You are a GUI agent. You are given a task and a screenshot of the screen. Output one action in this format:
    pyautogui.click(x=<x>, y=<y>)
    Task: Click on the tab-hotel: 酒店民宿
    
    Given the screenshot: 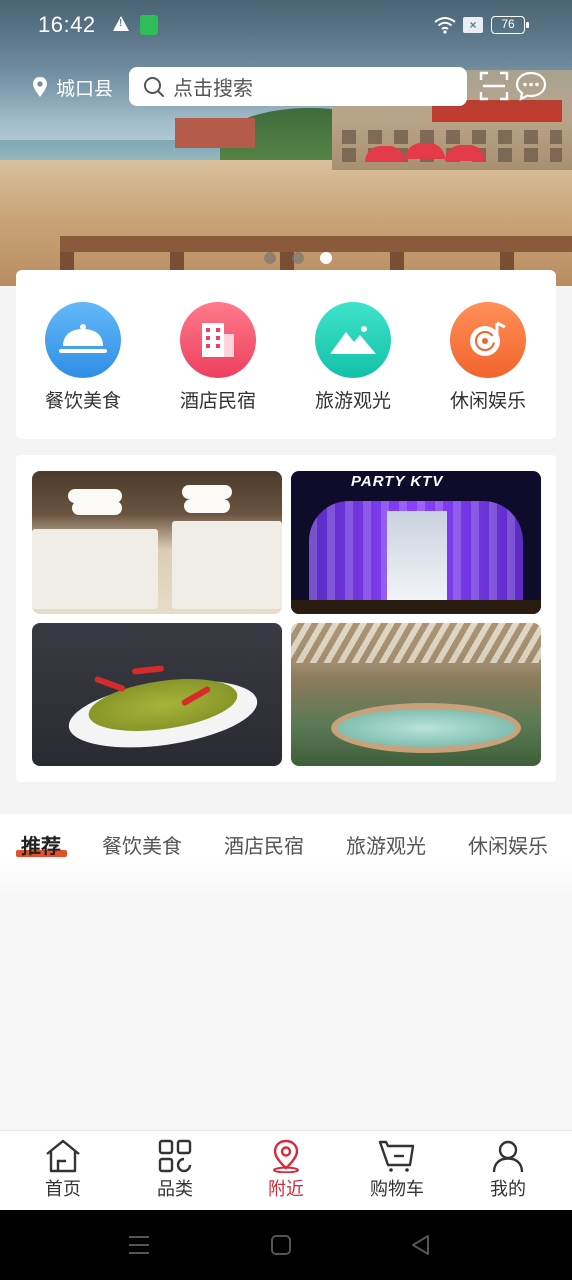 What is the action you would take?
    pyautogui.click(x=264, y=844)
    